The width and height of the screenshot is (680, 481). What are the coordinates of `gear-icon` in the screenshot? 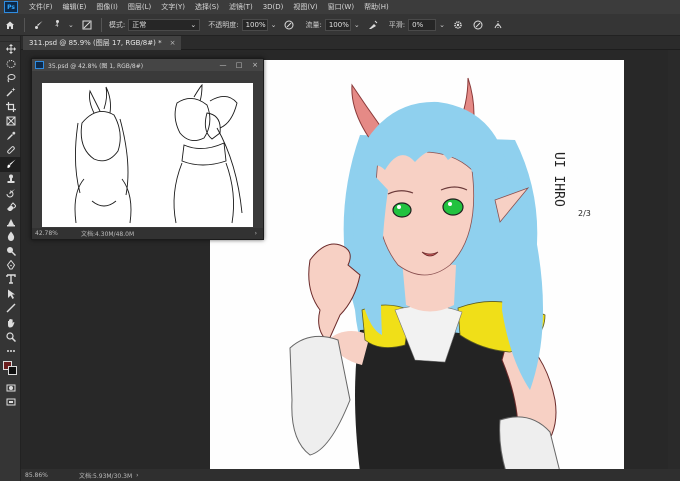 It's located at (458, 25).